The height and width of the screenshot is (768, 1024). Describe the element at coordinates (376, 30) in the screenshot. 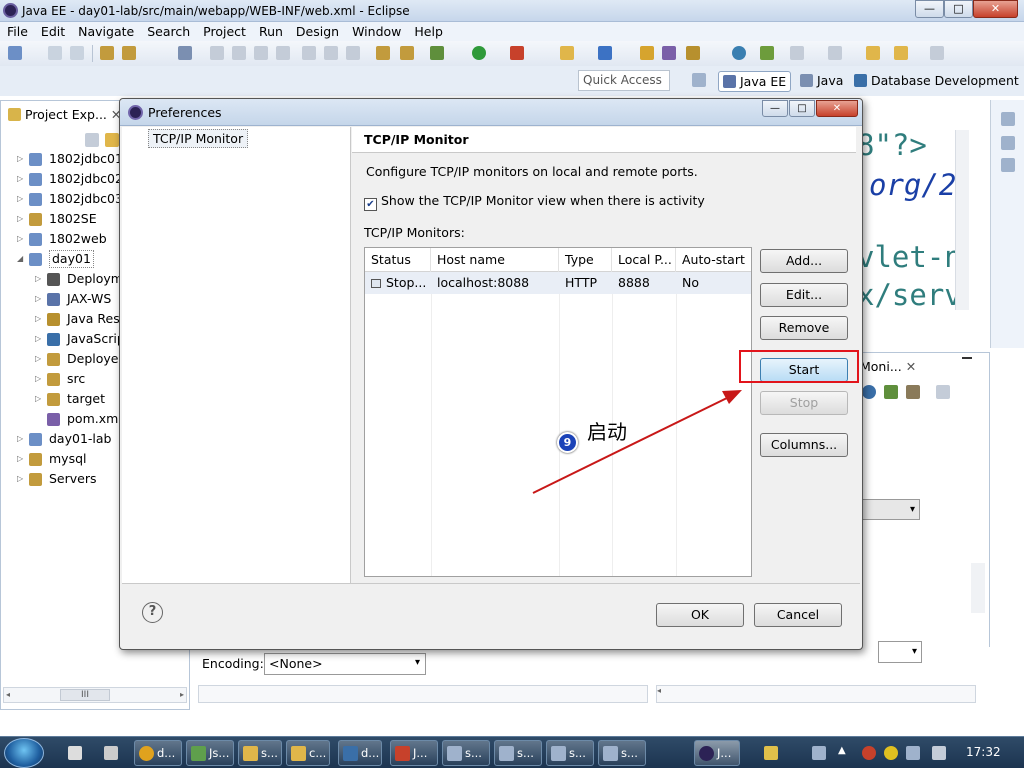

I see `menu-window: Window` at that location.